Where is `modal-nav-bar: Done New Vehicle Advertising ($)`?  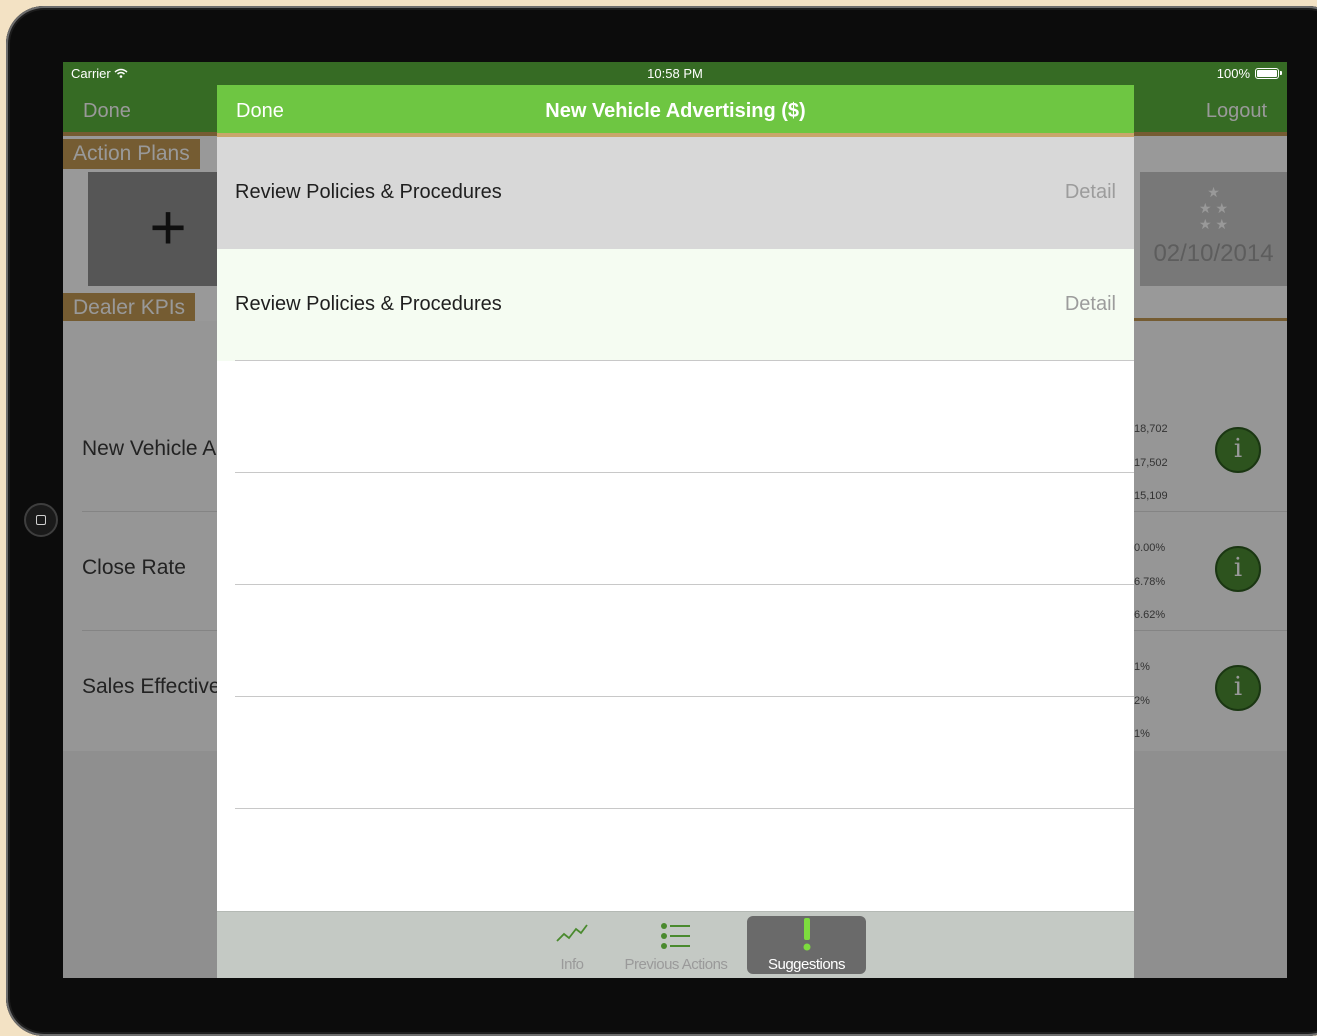
modal-nav-bar: Done New Vehicle Advertising ($) is located at coordinates (675, 111).